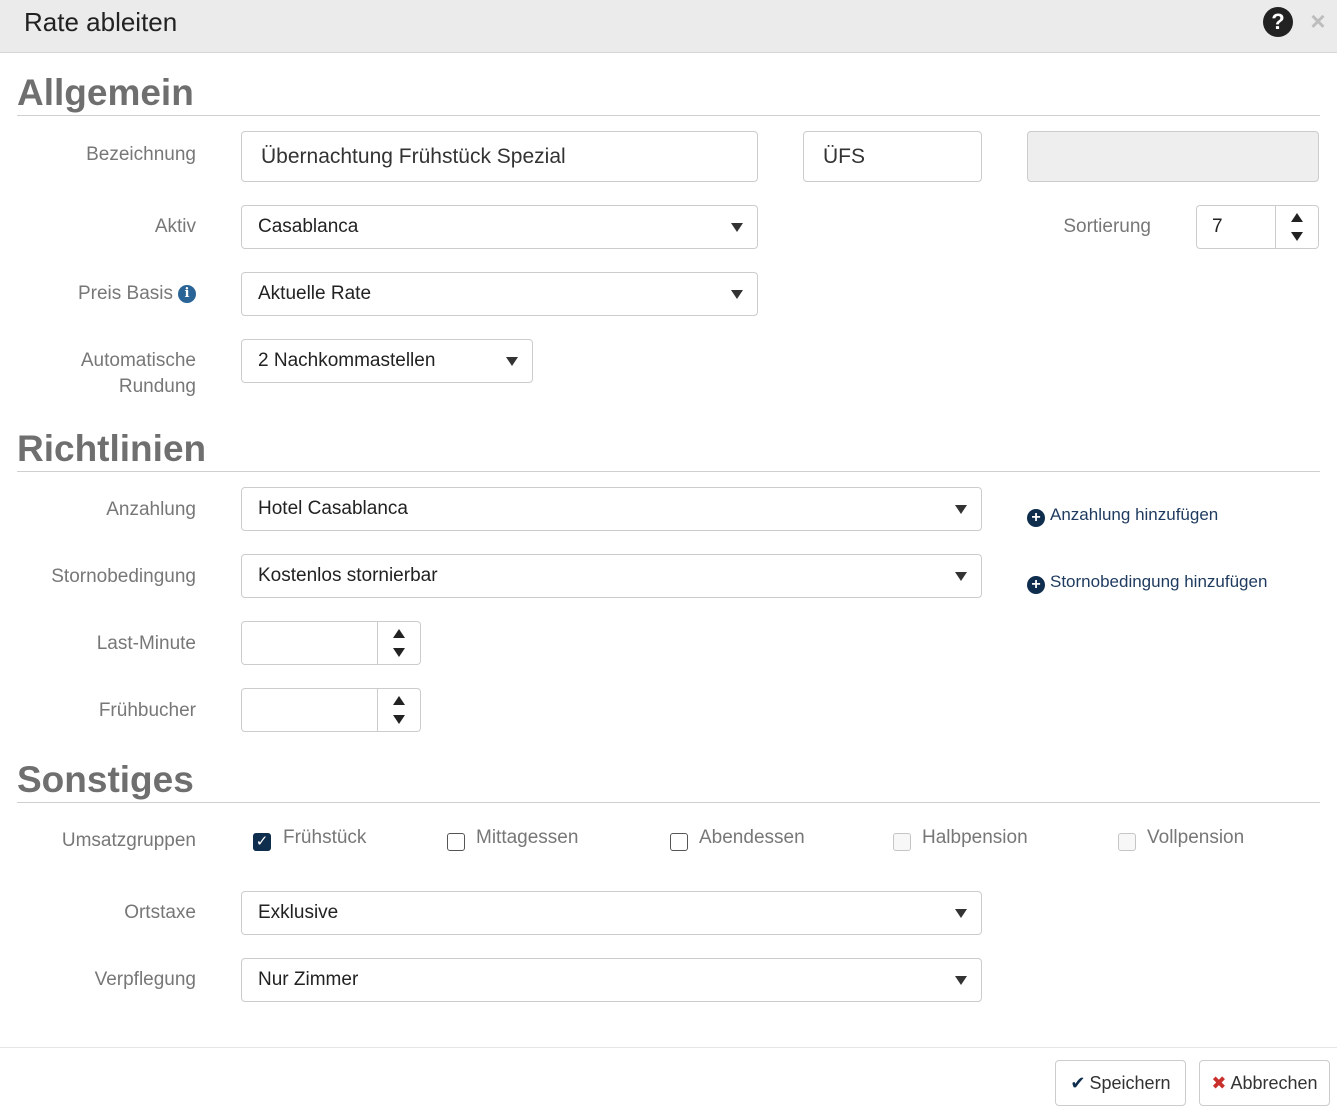 The image size is (1337, 1112). I want to click on section-title-general: Allgemein, so click(105, 92).